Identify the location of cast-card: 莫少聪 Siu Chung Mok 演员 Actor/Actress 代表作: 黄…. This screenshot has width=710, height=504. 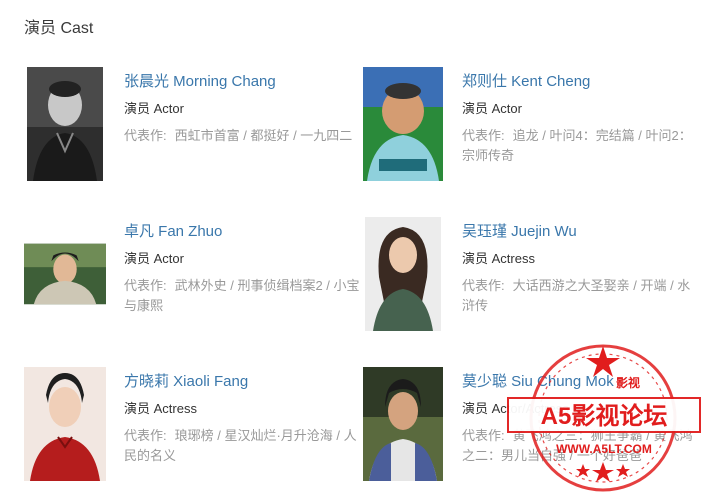
(532, 426).